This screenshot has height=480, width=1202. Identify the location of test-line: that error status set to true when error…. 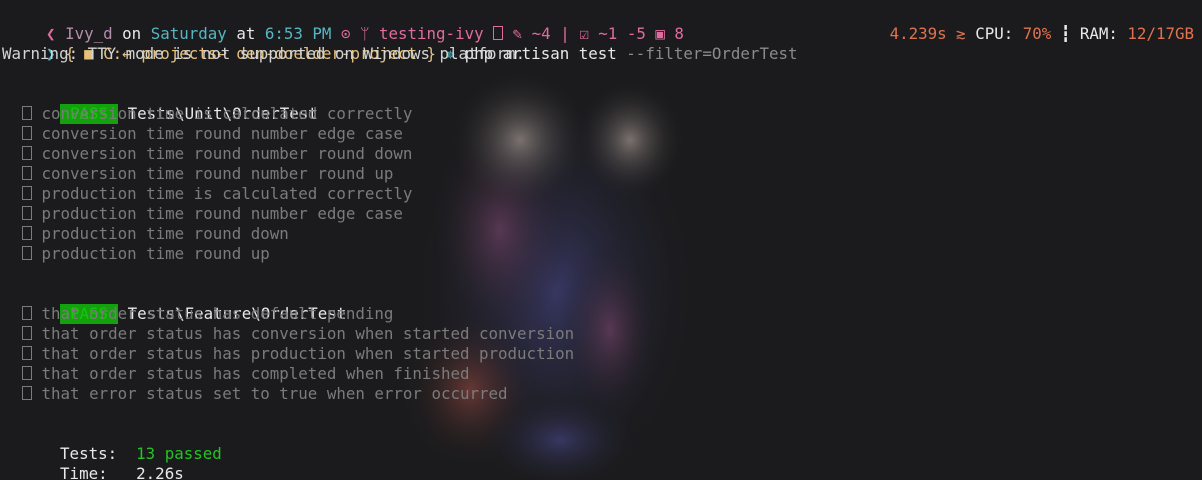
(265, 394).